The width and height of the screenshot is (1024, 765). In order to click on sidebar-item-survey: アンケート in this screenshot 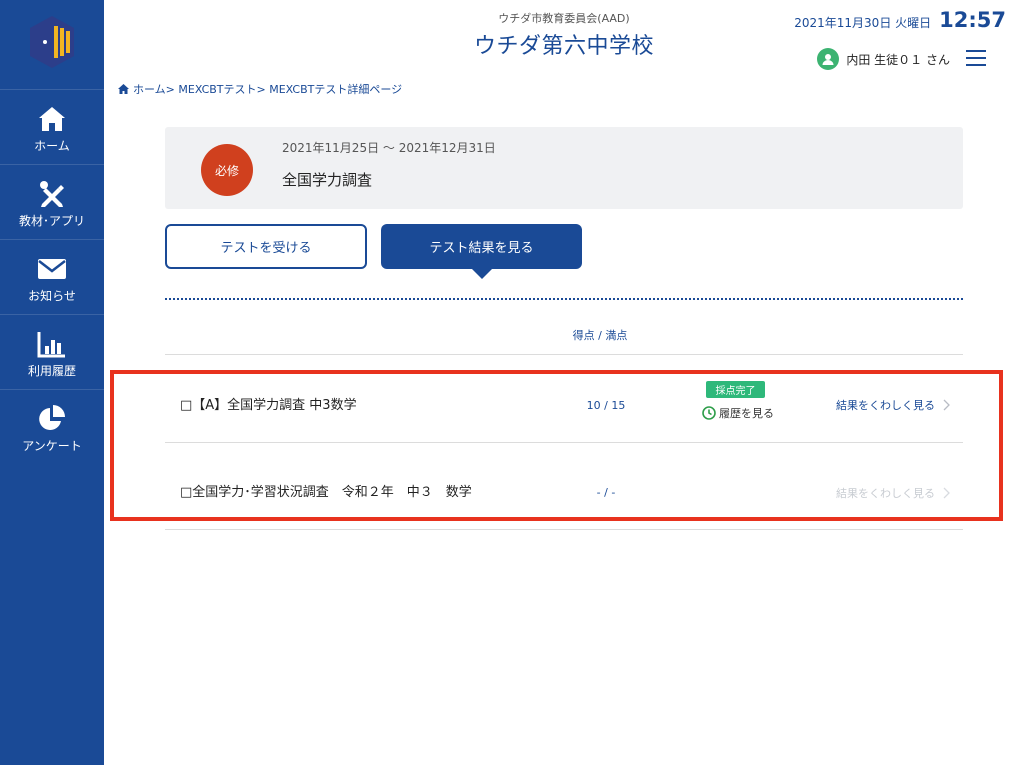, I will do `click(52, 426)`.